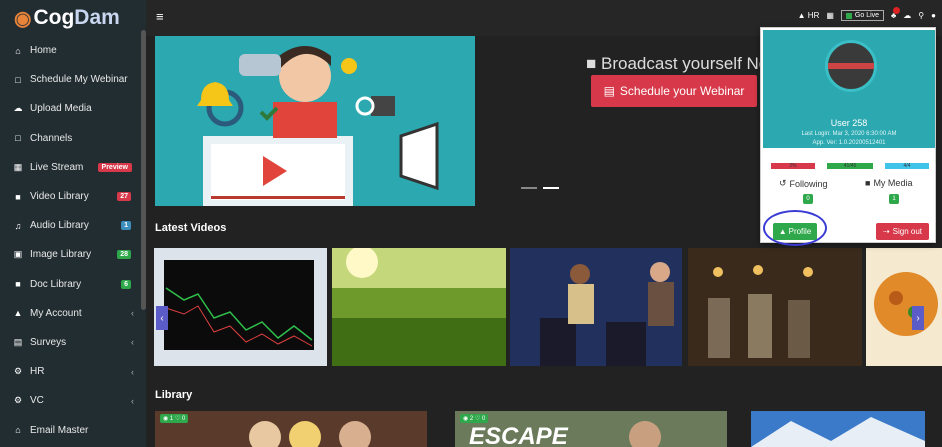  Describe the element at coordinates (894, 199) in the screenshot. I see `my-media-count: 1` at that location.